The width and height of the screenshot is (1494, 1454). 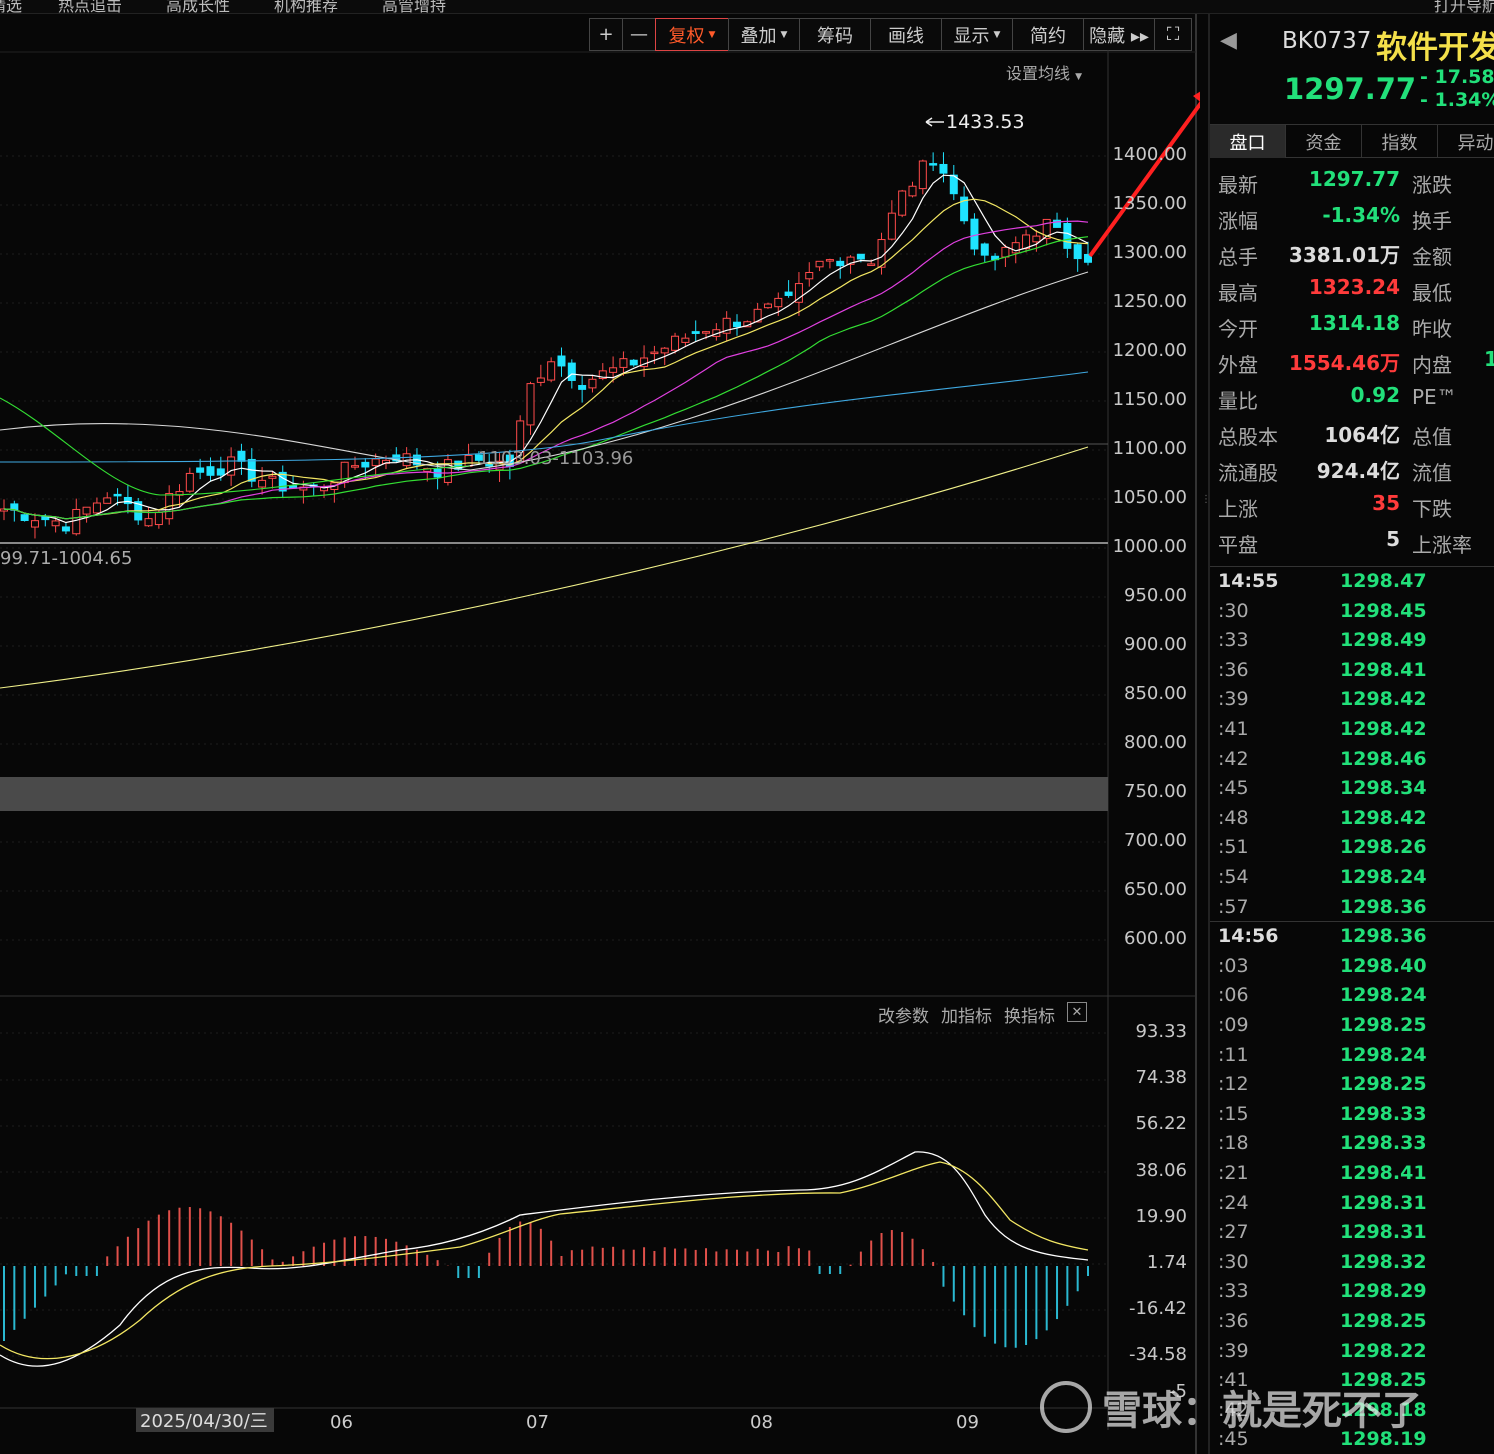 I want to click on price-tick-label: 850.00, so click(x=1155, y=693).